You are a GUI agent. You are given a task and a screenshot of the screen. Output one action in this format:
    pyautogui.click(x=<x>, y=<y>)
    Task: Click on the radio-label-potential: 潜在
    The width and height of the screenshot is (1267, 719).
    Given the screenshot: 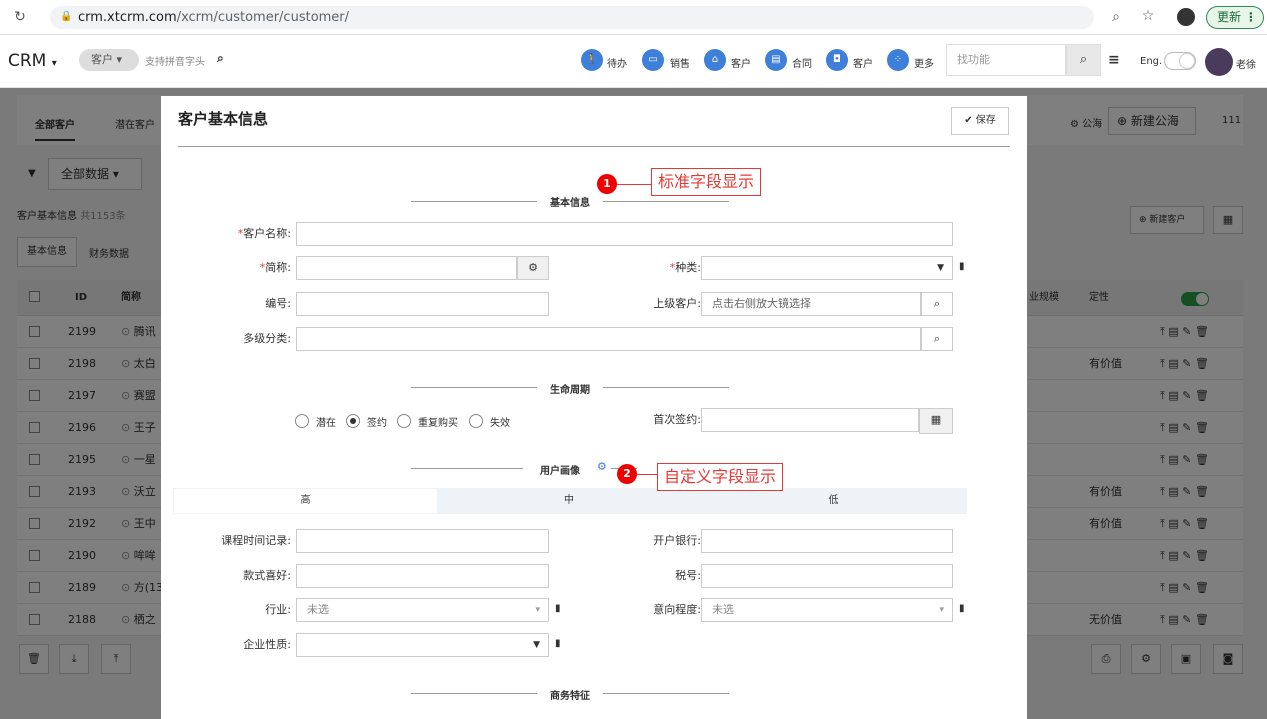 What is the action you would take?
    pyautogui.click(x=326, y=423)
    